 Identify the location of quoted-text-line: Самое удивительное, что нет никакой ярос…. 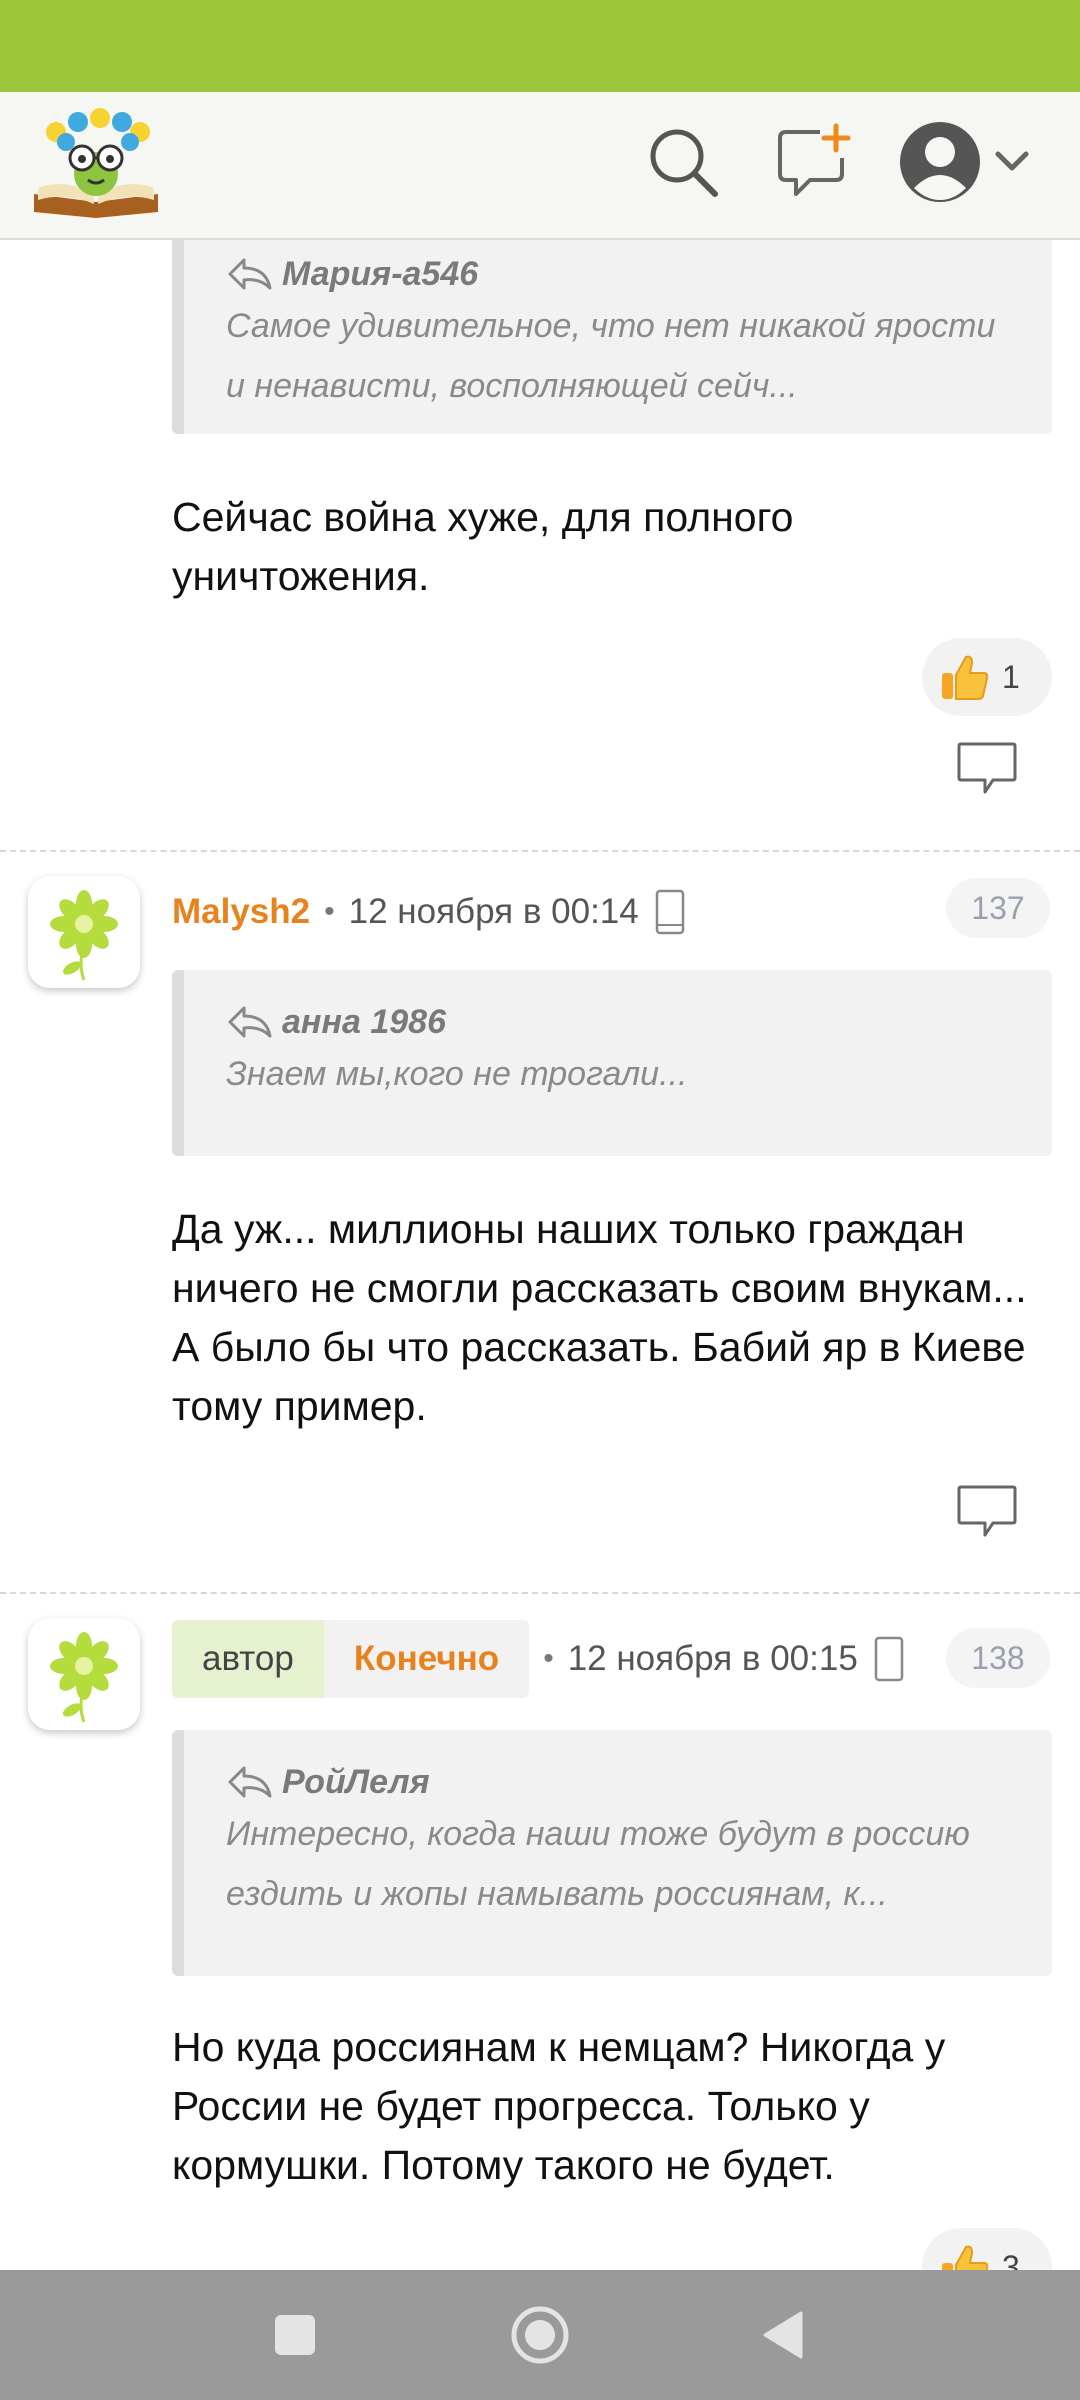
(611, 326).